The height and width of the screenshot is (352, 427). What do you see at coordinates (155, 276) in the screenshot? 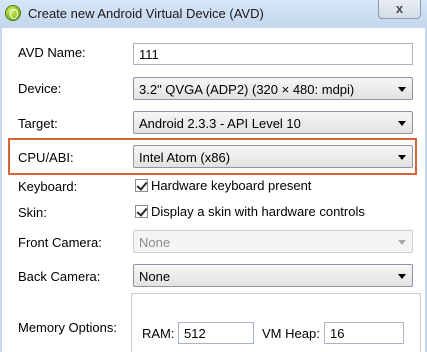
I see `back-camera-value: None` at bounding box center [155, 276].